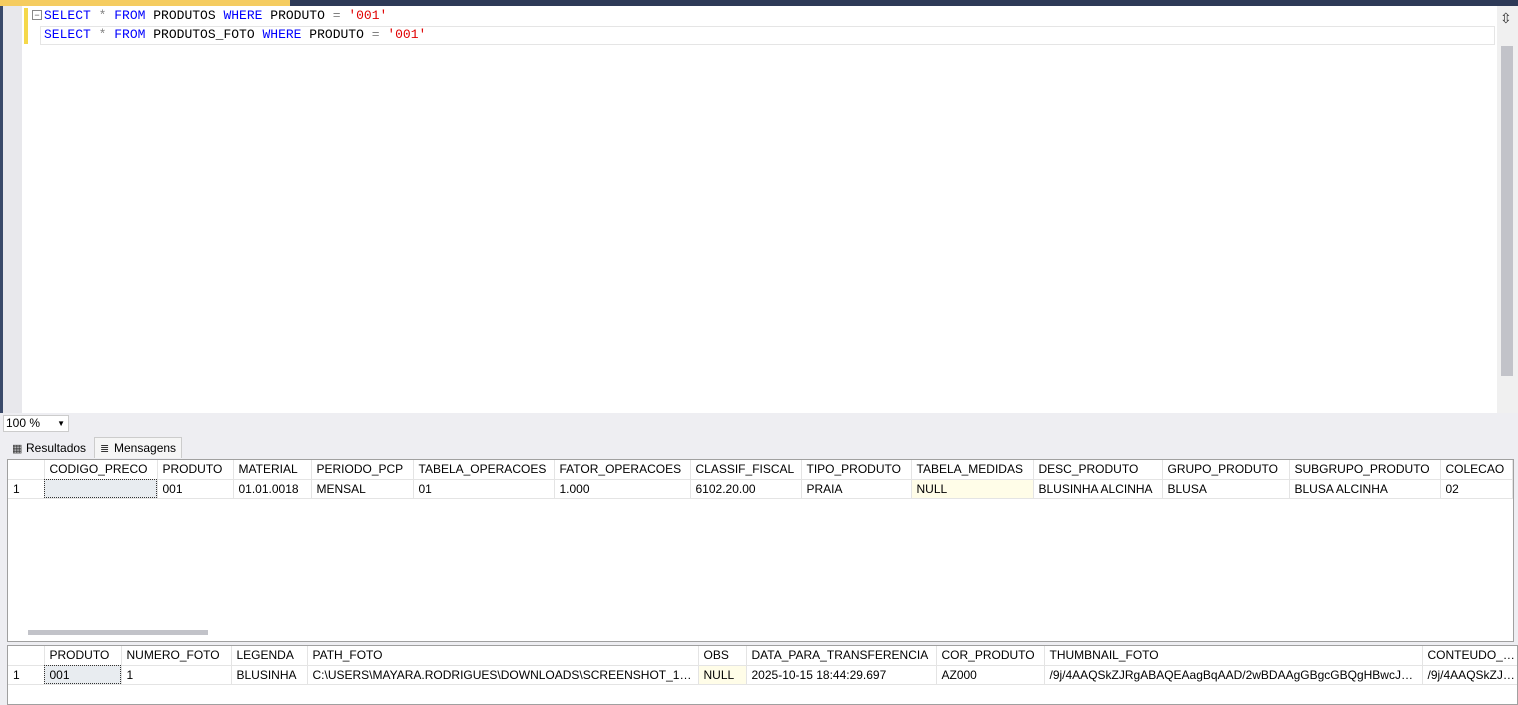 This screenshot has width=1518, height=705. What do you see at coordinates (1476, 489) in the screenshot?
I see `table-cell: 02` at bounding box center [1476, 489].